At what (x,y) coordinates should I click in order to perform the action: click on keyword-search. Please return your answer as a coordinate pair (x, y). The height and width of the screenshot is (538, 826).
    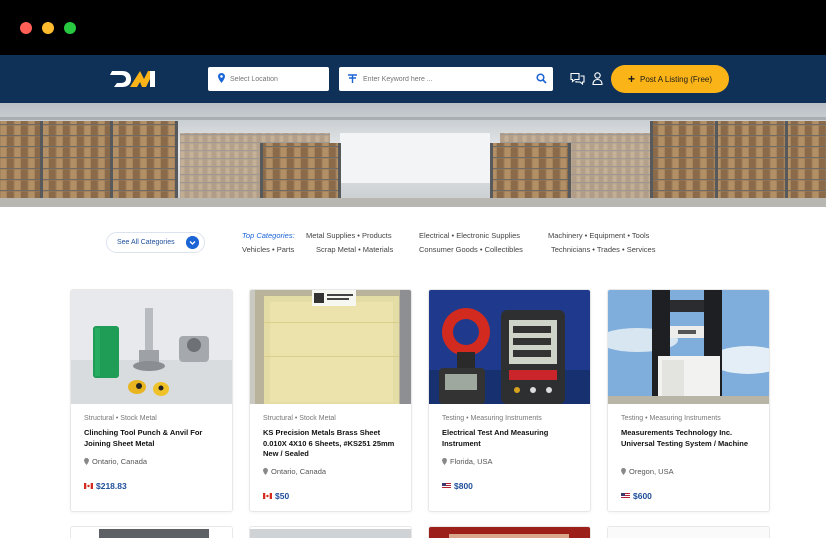
    Looking at the image, I should click on (446, 79).